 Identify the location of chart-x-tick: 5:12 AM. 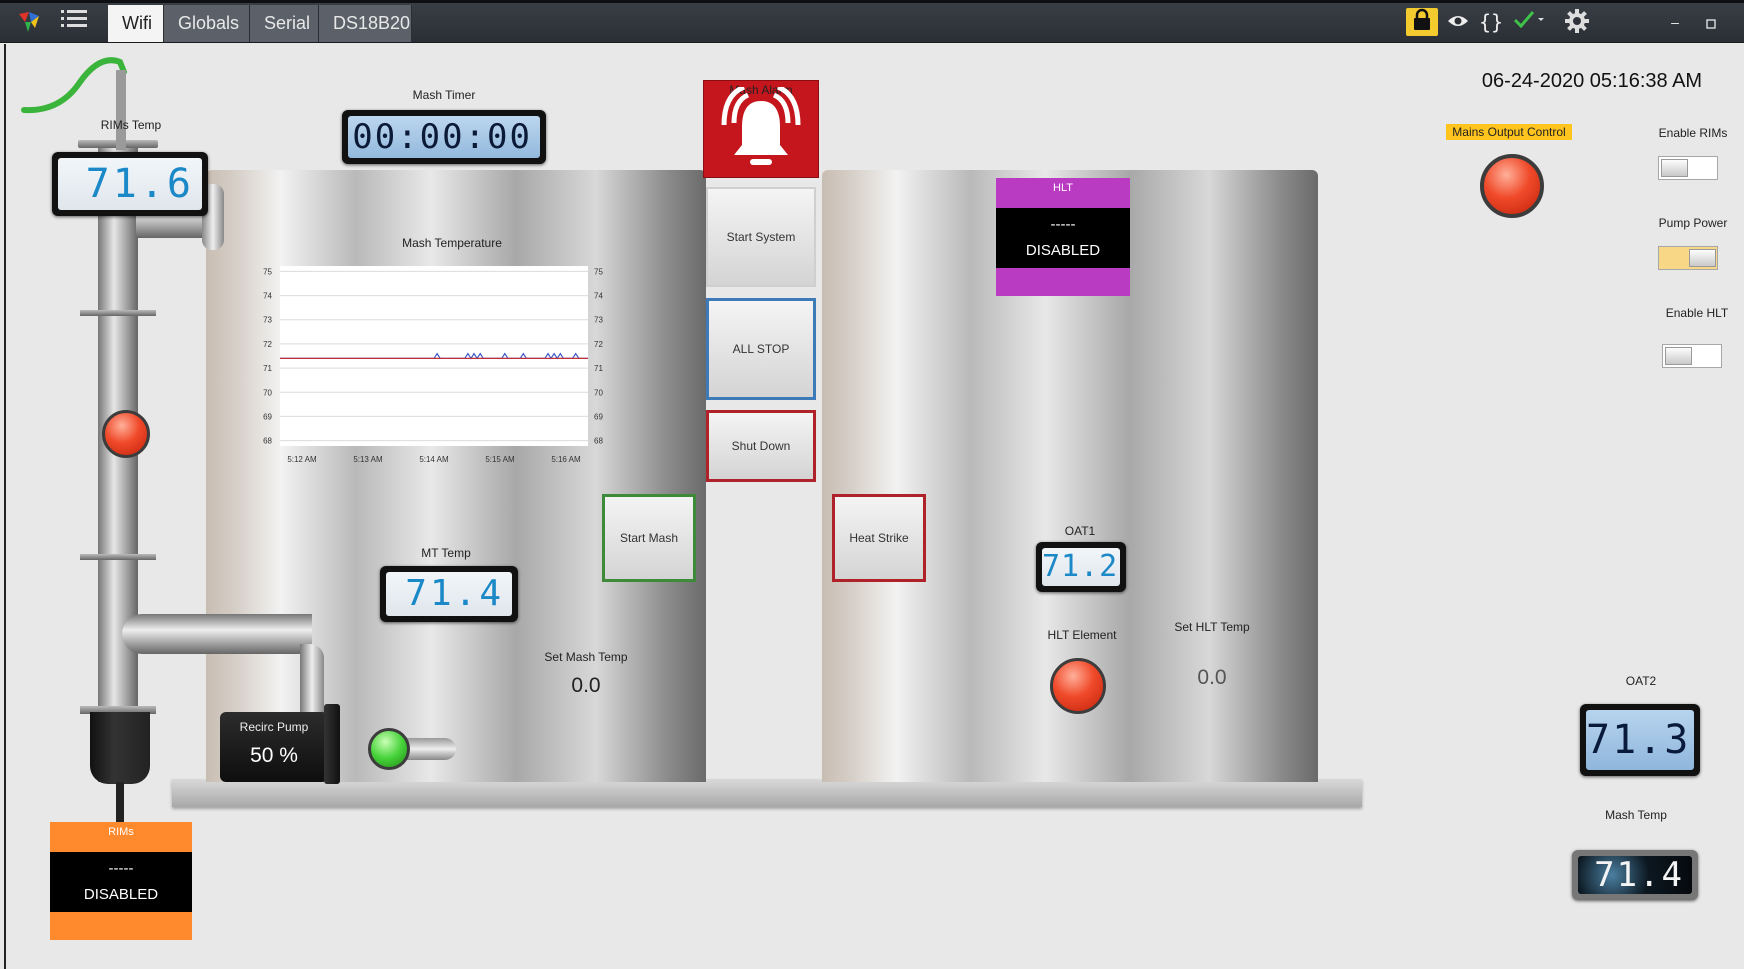
(302, 459).